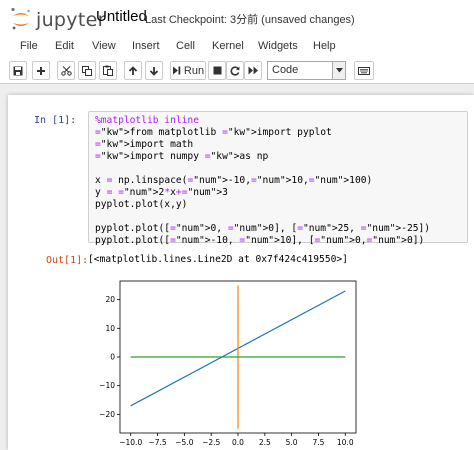 This screenshot has height=450, width=474. What do you see at coordinates (104, 46) in the screenshot?
I see `menu-view: View` at bounding box center [104, 46].